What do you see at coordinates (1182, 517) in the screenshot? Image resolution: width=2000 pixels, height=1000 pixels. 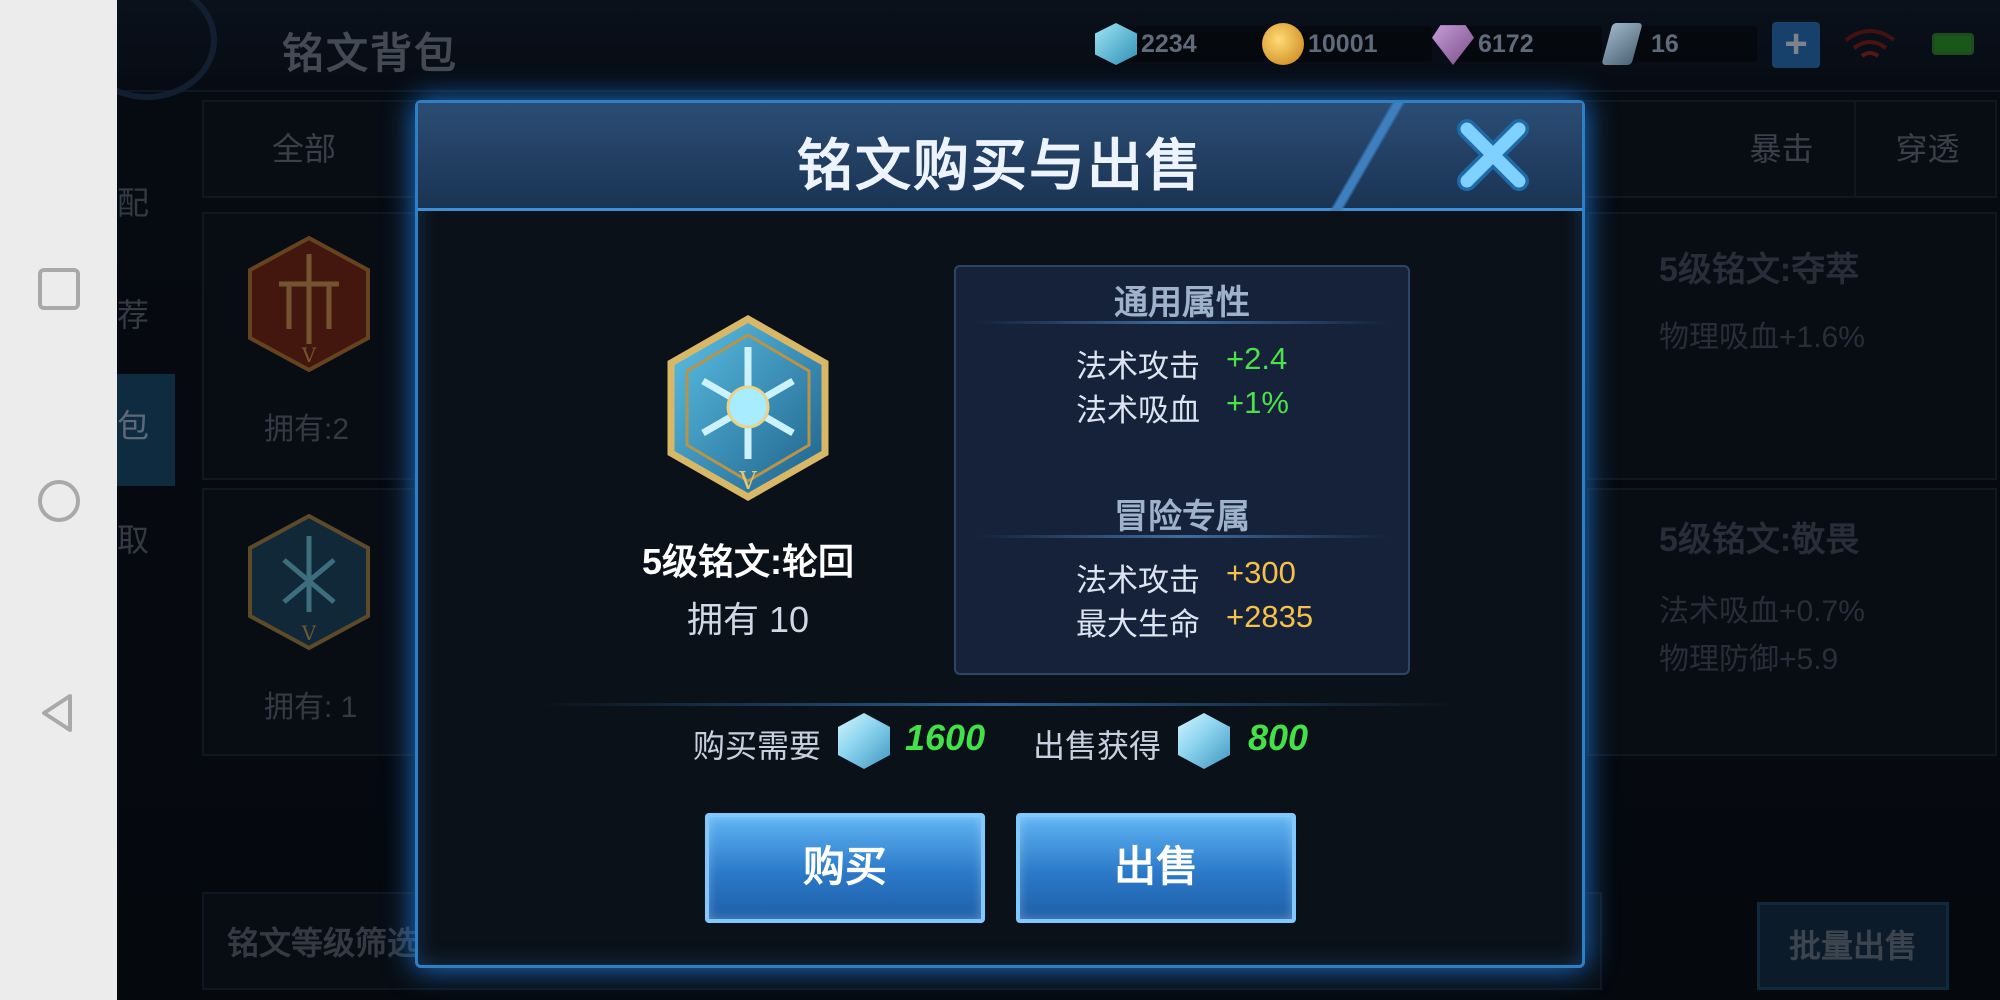 I see `adventure-attributes-heading: 冒险专属` at bounding box center [1182, 517].